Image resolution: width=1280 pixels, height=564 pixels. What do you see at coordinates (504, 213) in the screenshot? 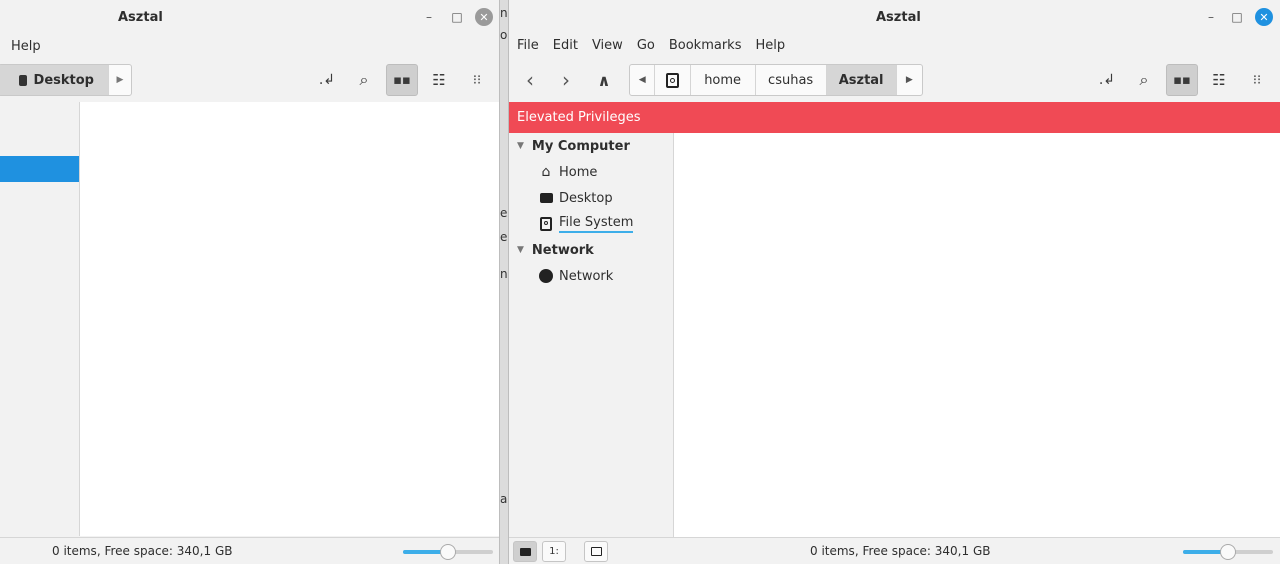
I see `background-fragment: e.` at bounding box center [504, 213].